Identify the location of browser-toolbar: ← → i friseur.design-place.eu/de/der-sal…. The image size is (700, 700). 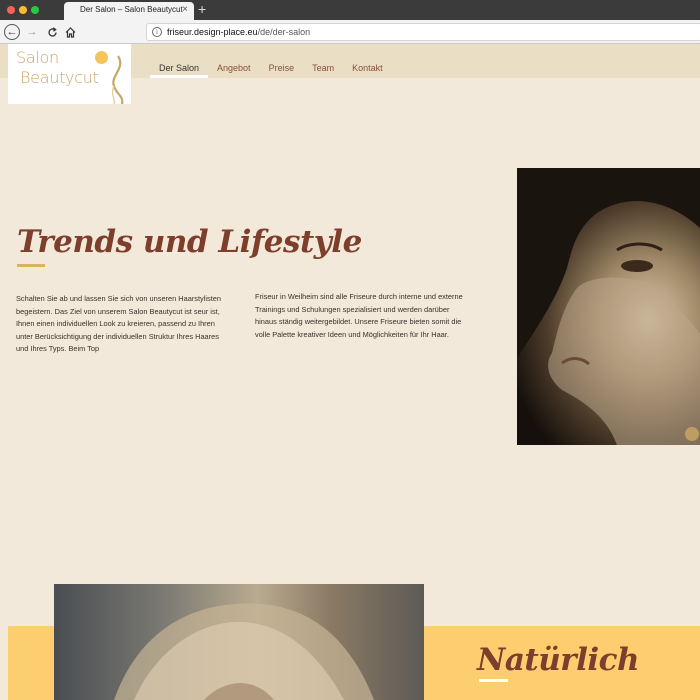
(350, 32).